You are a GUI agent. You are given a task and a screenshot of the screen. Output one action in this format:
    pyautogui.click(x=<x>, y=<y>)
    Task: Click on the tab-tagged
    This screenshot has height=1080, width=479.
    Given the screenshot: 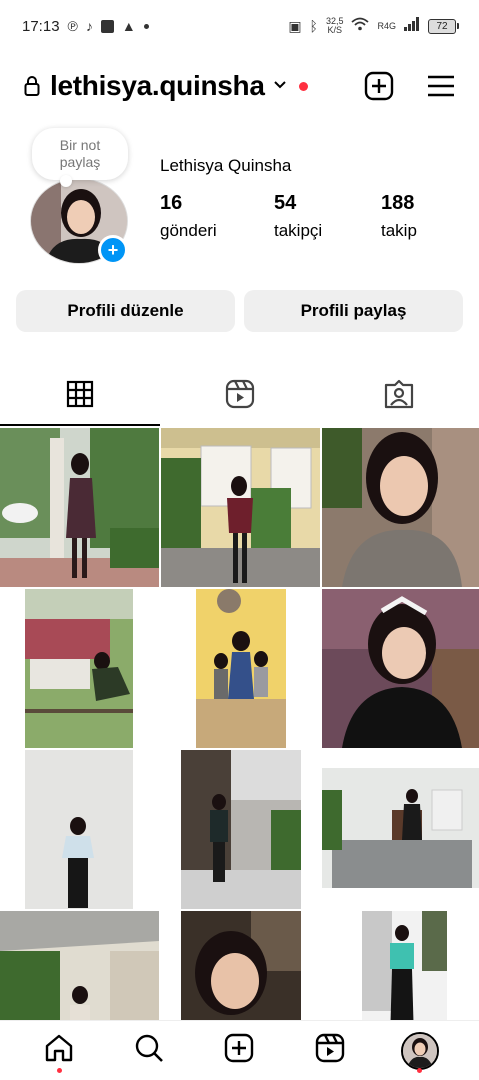 What is the action you would take?
    pyautogui.click(x=399, y=396)
    